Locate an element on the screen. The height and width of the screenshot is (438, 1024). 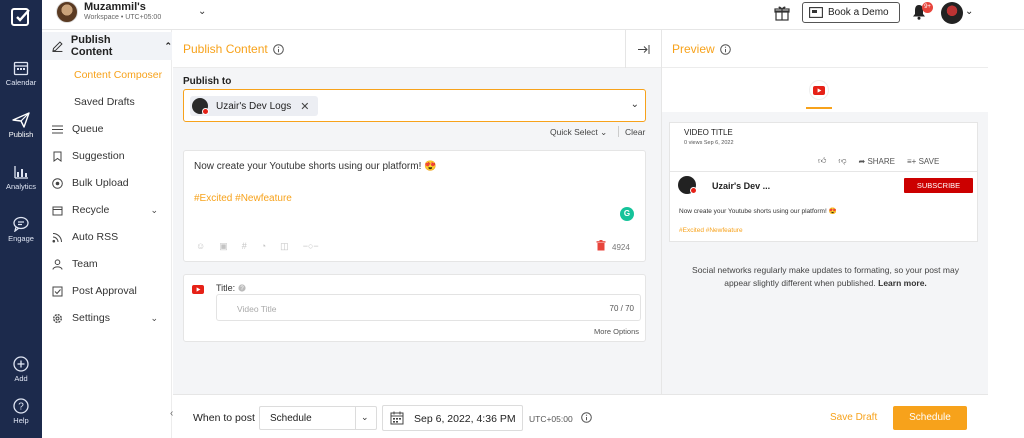
character-count: 4924 is located at coordinates (621, 247).